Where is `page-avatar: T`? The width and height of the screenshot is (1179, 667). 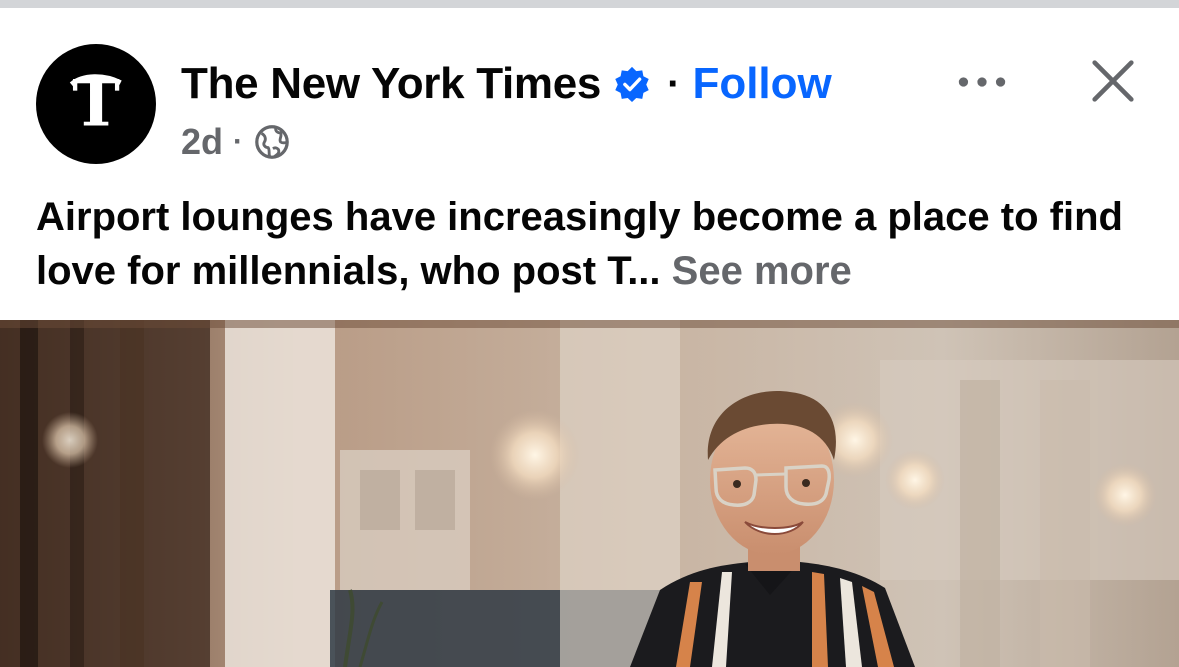 page-avatar: T is located at coordinates (96, 104).